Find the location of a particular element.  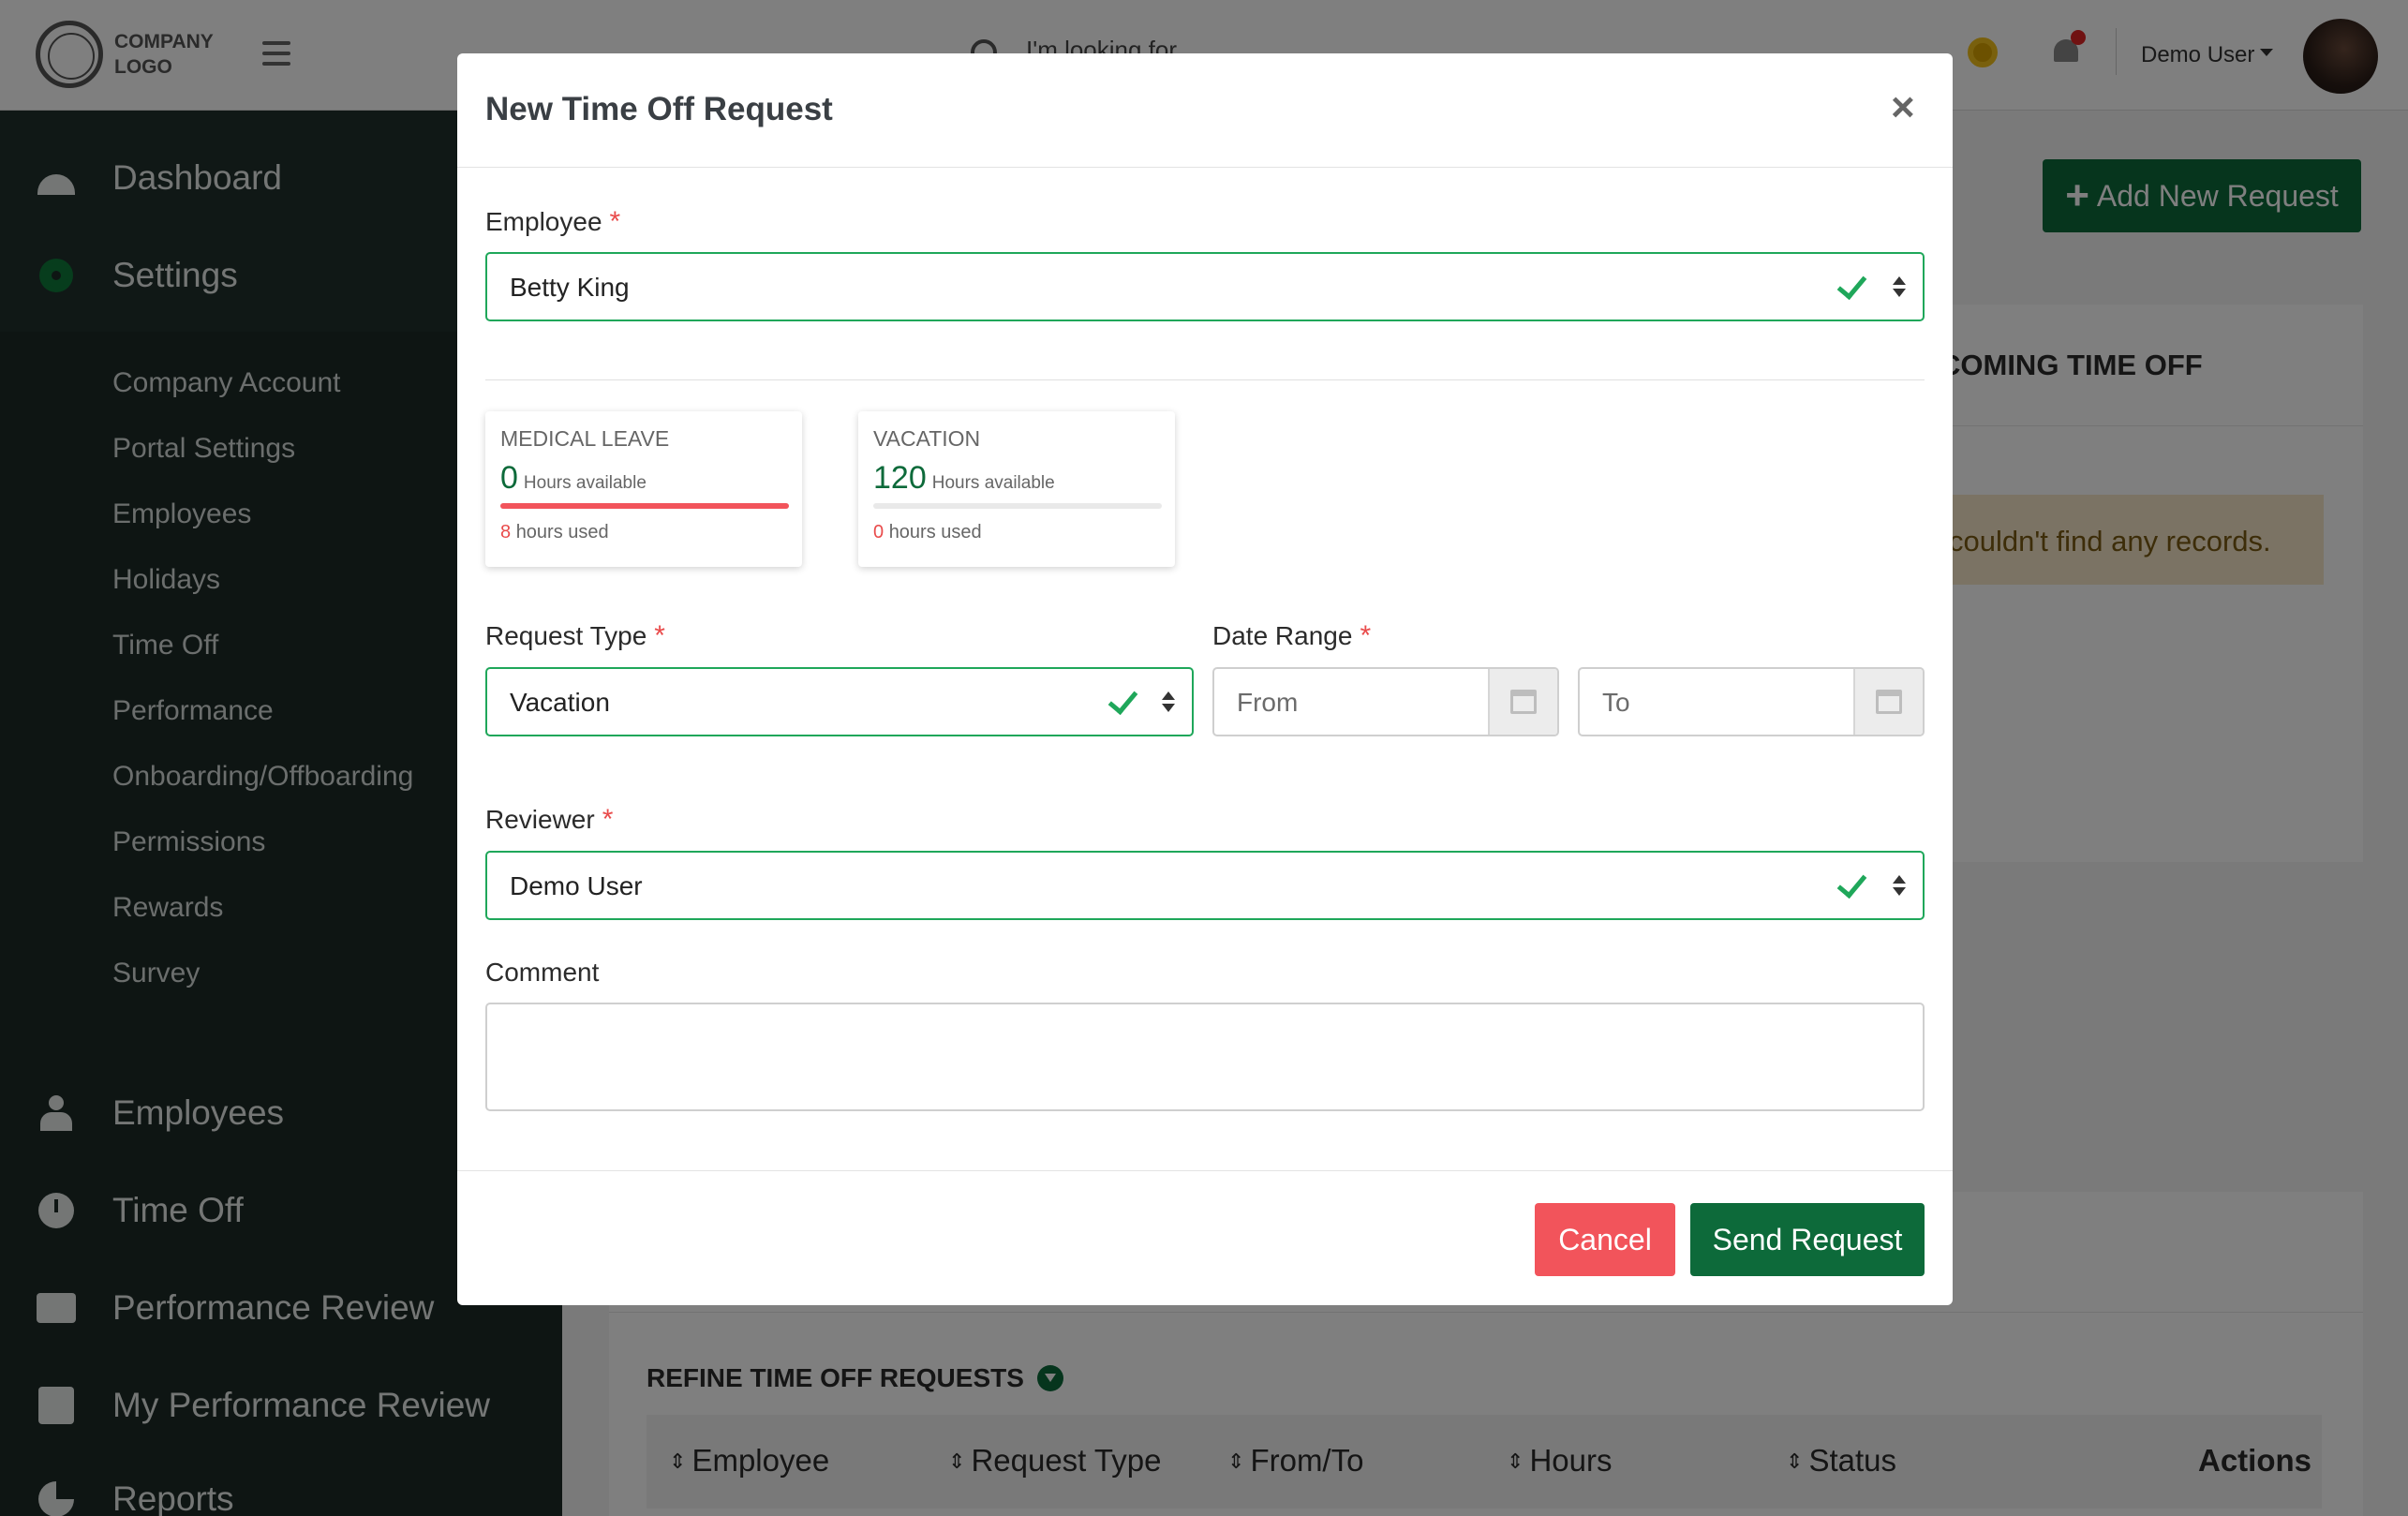

modal-header: New Time Off Request × is located at coordinates (1205, 110).